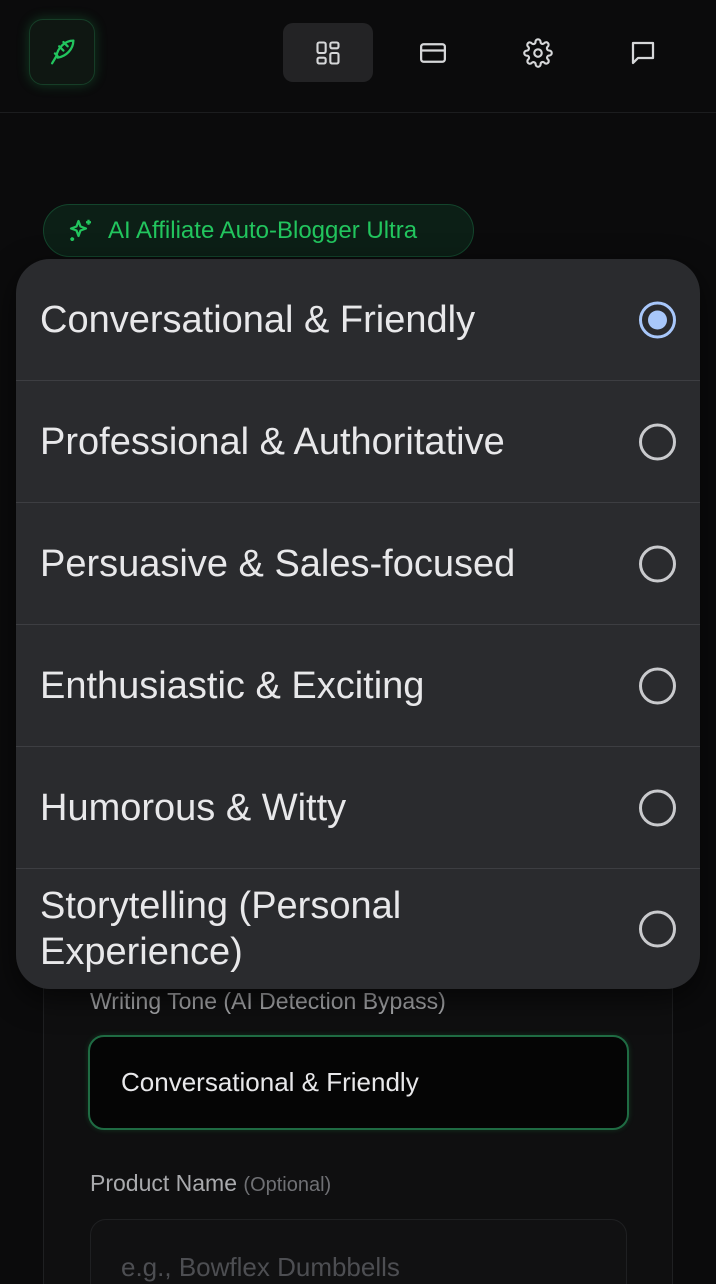 This screenshot has width=716, height=1284. I want to click on badge-label: AI Affiliate Auto-Blogger Ultra, so click(263, 230).